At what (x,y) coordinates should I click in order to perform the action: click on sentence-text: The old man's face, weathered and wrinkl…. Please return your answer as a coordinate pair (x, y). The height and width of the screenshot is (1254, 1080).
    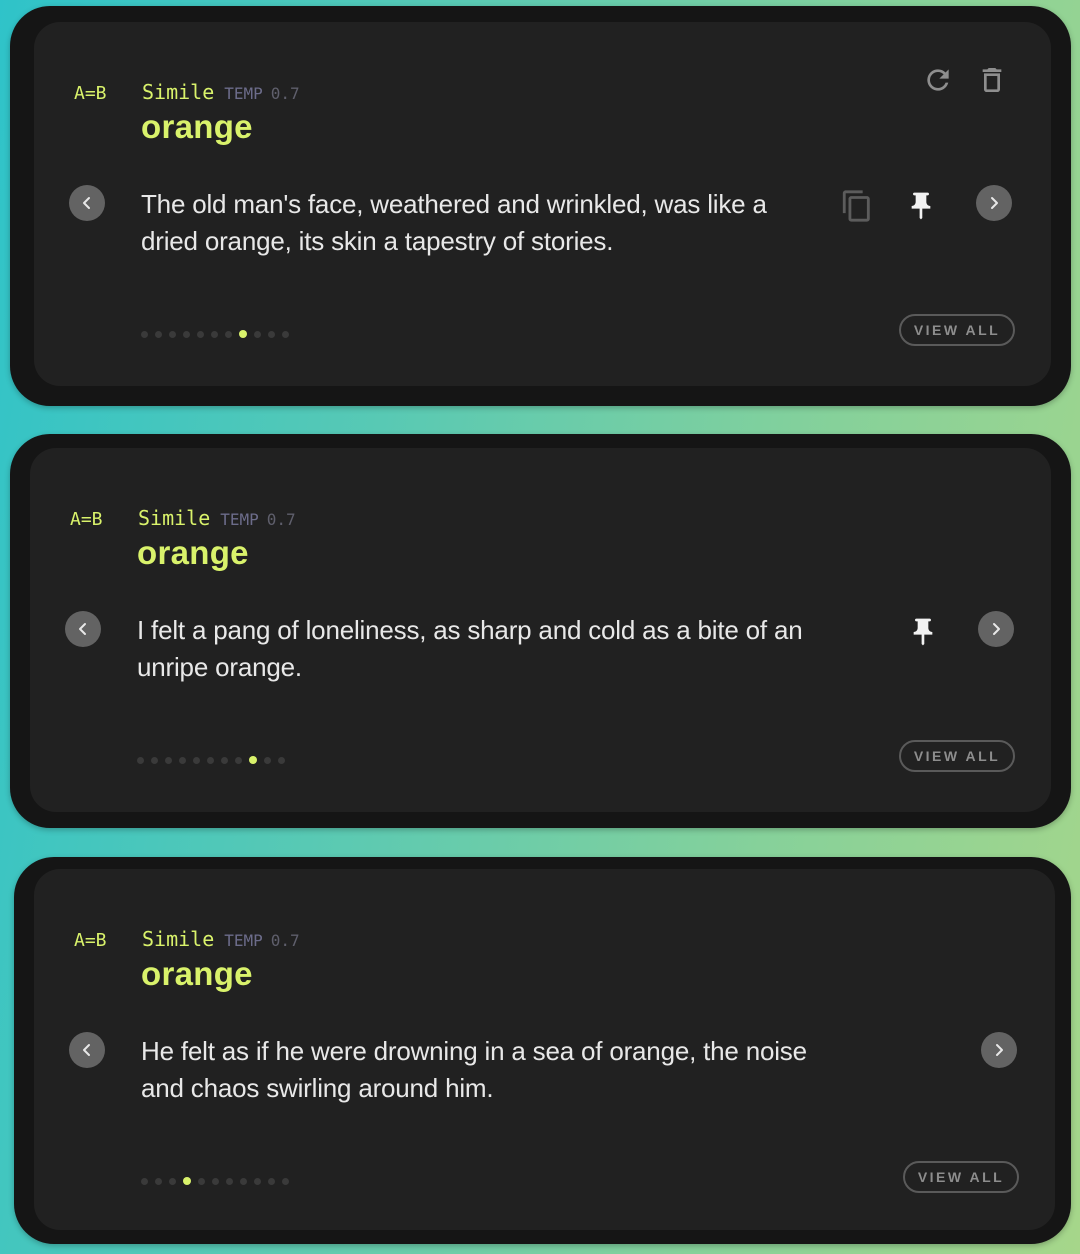
    Looking at the image, I should click on (454, 222).